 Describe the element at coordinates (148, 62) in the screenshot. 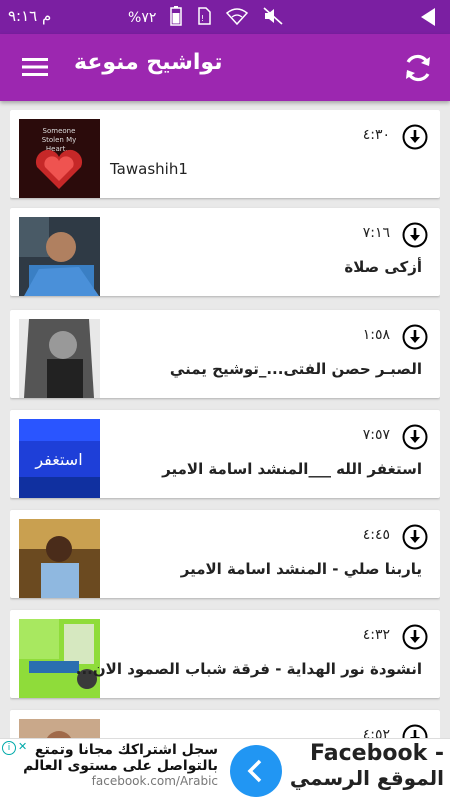

I see `page-title: تواشيح منوعة` at that location.